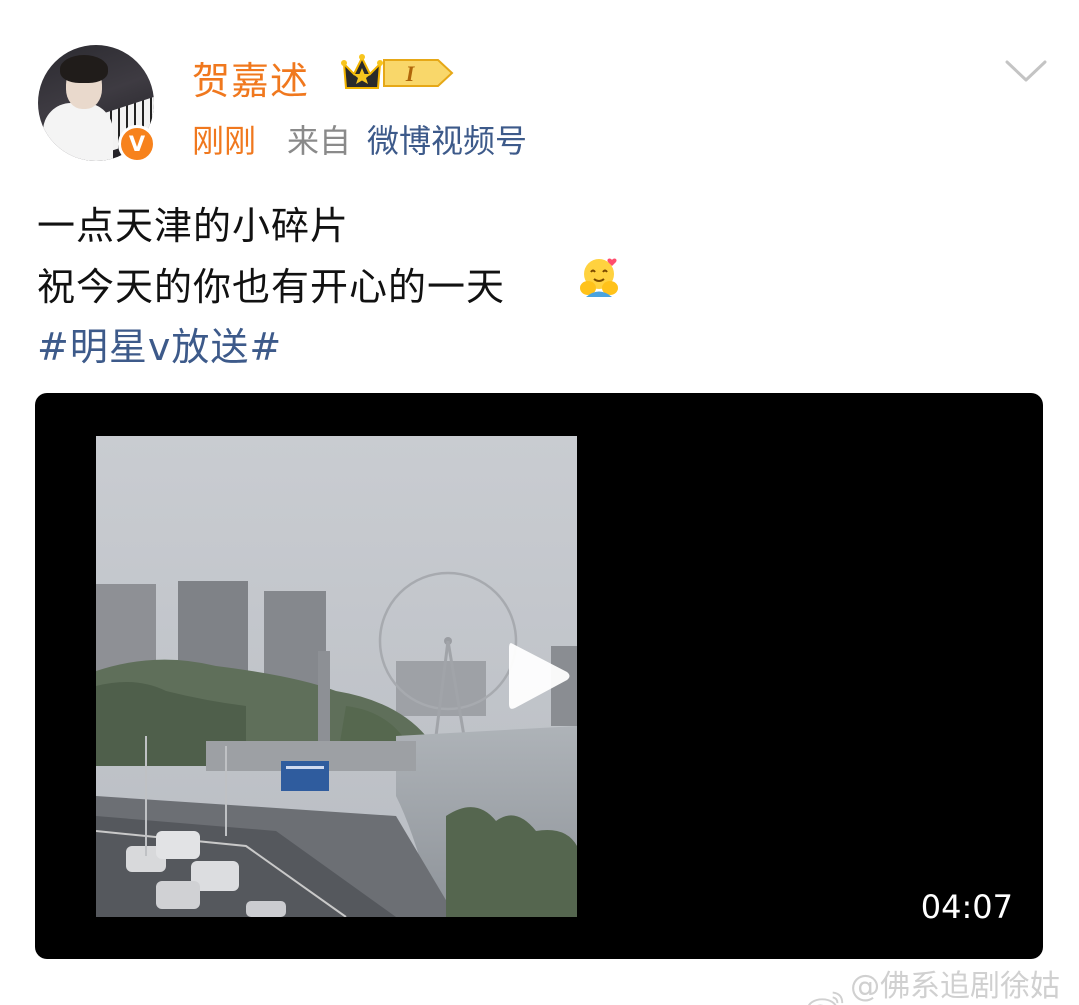 Image resolution: width=1079 pixels, height=1005 pixels. Describe the element at coordinates (271, 287) in the screenshot. I see `post-text-line-2: 祝今天的你也有开心的一天` at that location.